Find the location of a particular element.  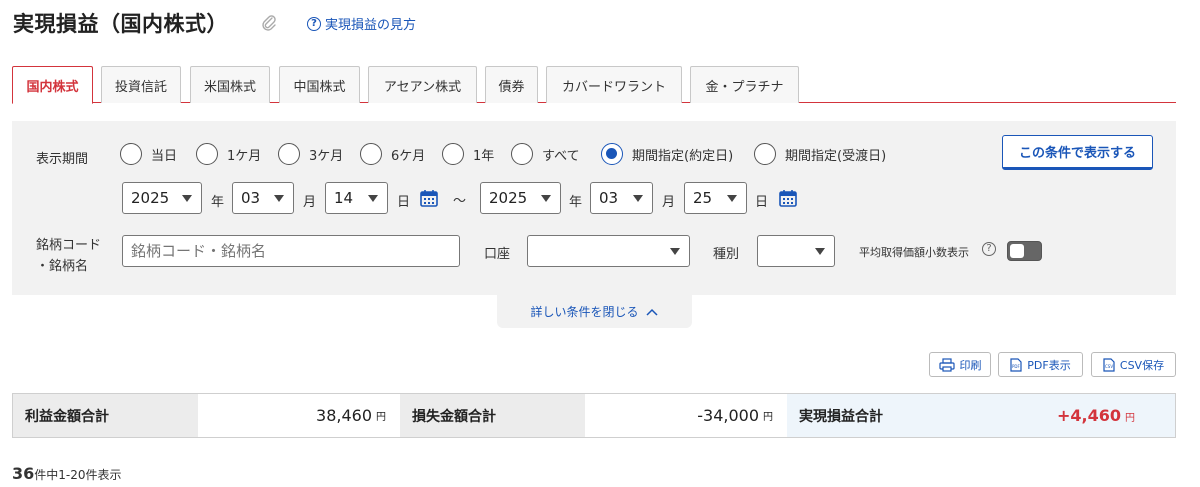

radio-circle-selected is located at coordinates (612, 154).